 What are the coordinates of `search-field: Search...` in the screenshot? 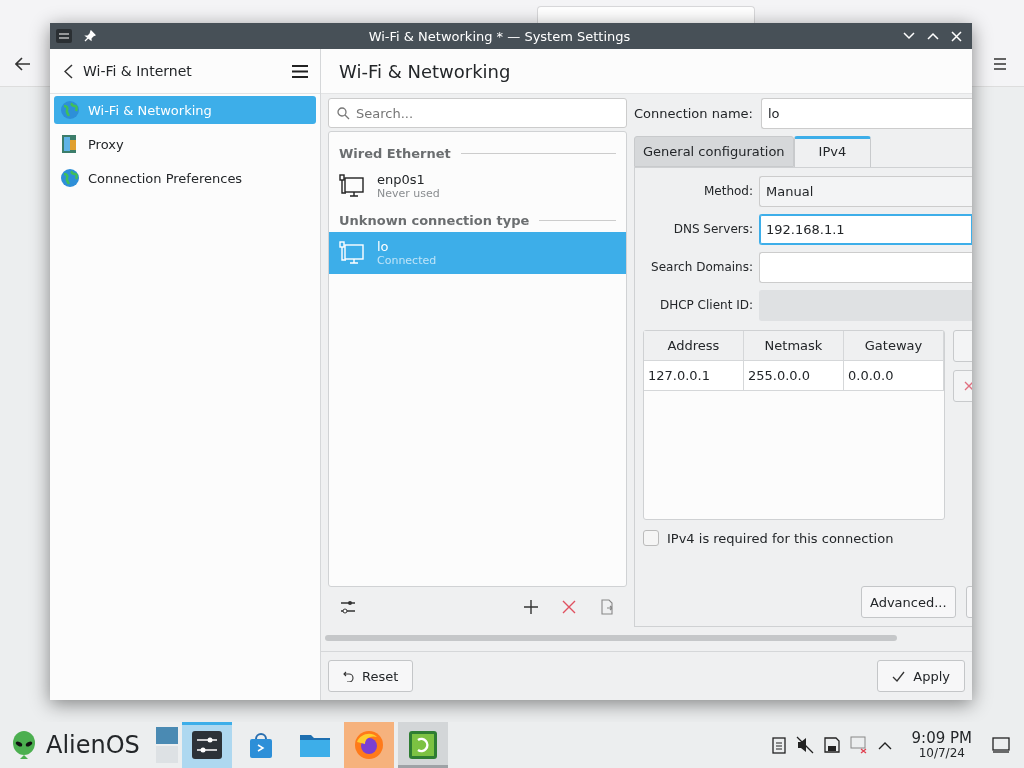 It's located at (477, 113).